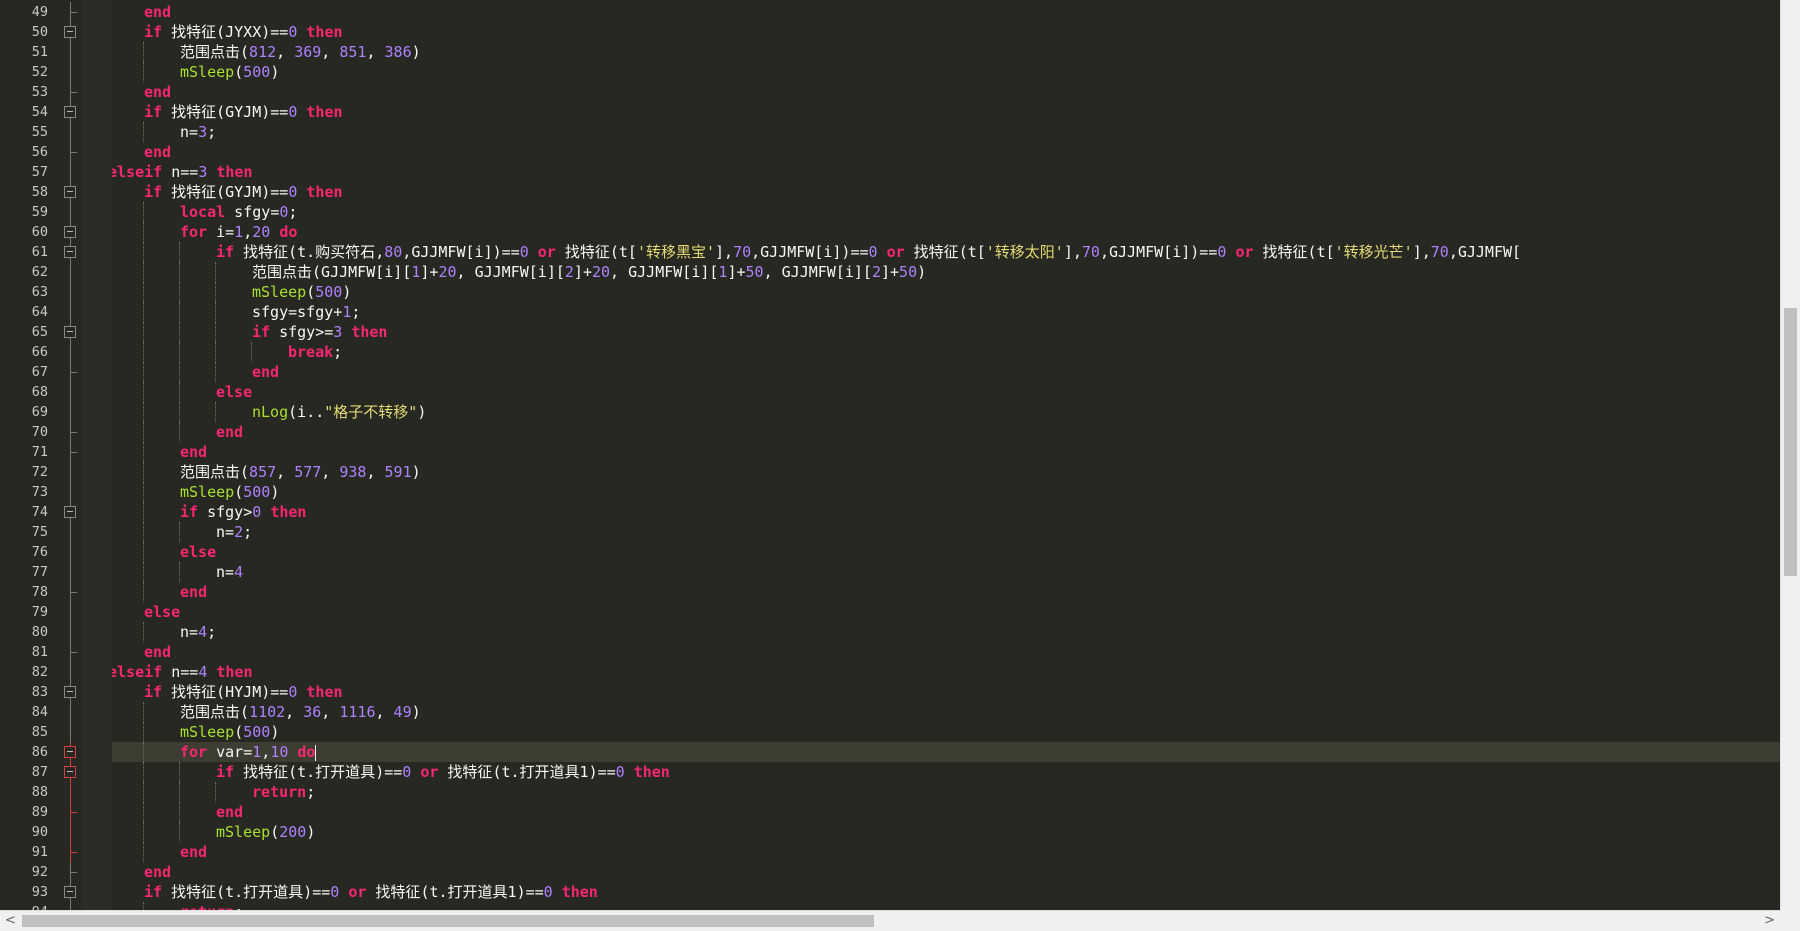  What do you see at coordinates (70, 572) in the screenshot?
I see `fold-guide-line` at bounding box center [70, 572].